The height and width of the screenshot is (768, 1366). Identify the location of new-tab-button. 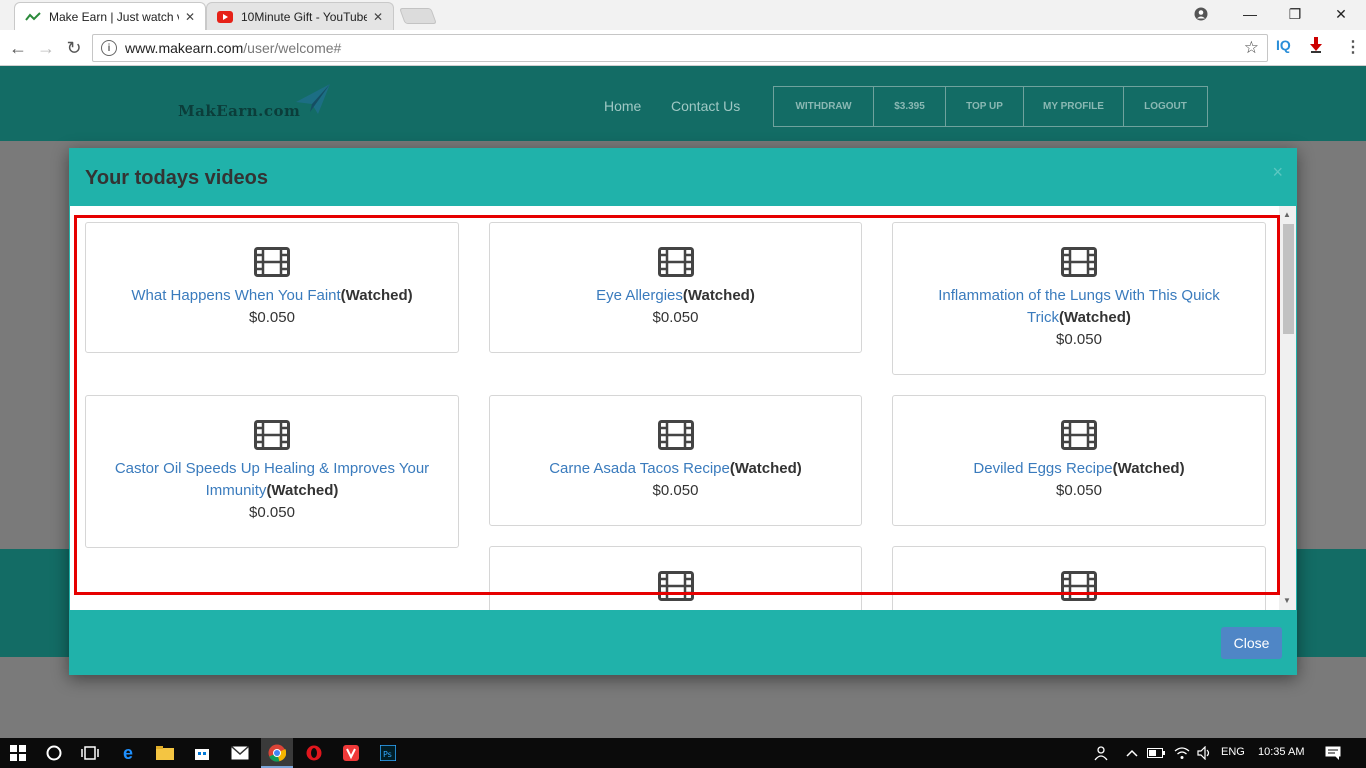
(418, 16).